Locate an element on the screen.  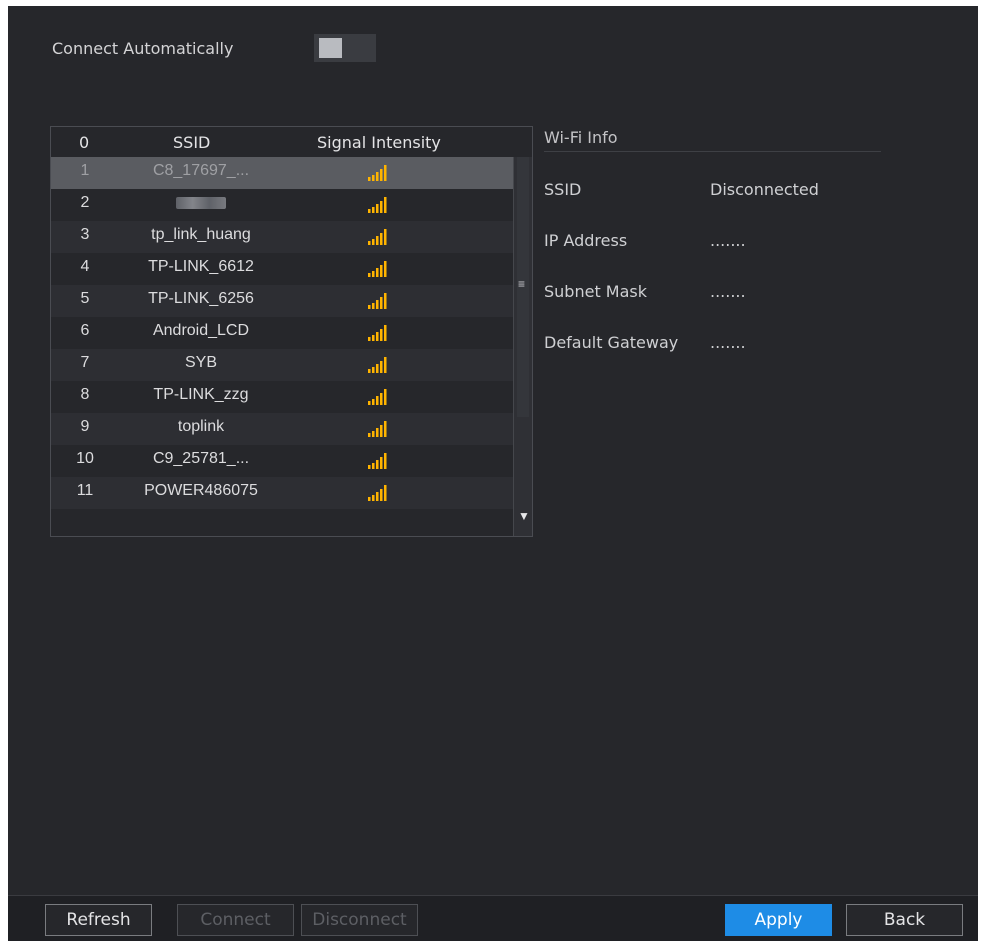
bottom-button-bar: Refresh Connect Disconnect Apply Back is located at coordinates (493, 918).